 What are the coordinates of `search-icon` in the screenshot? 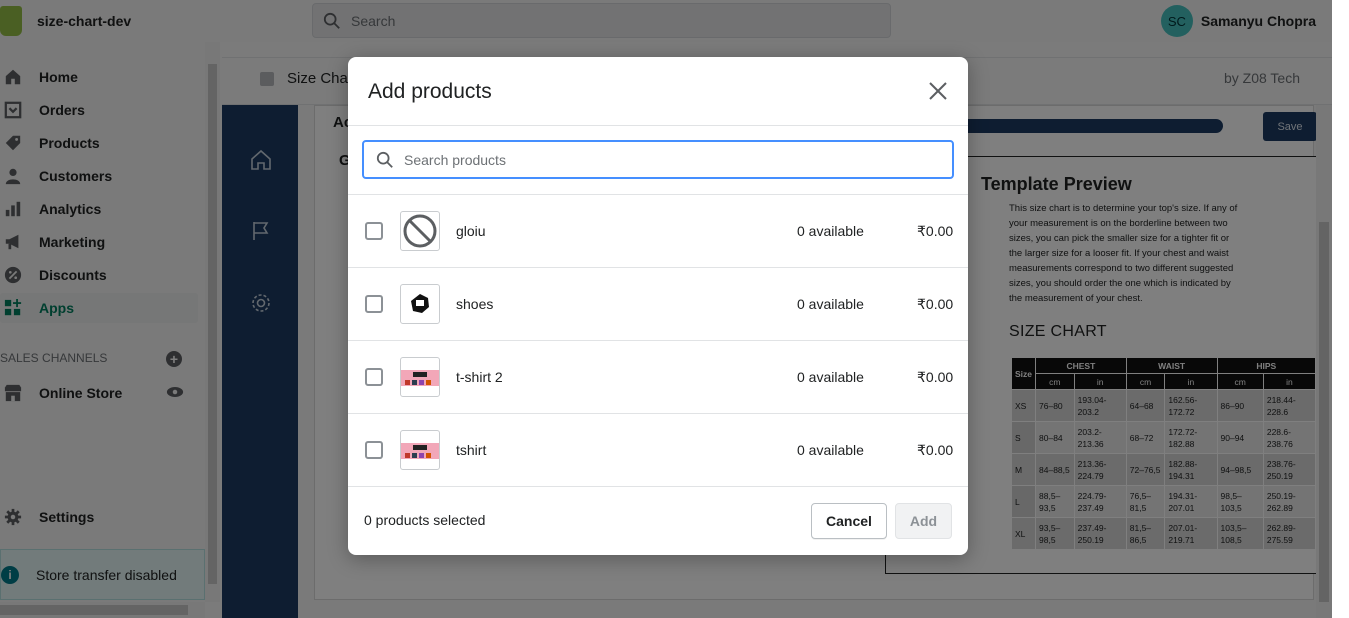 It's located at (384, 159).